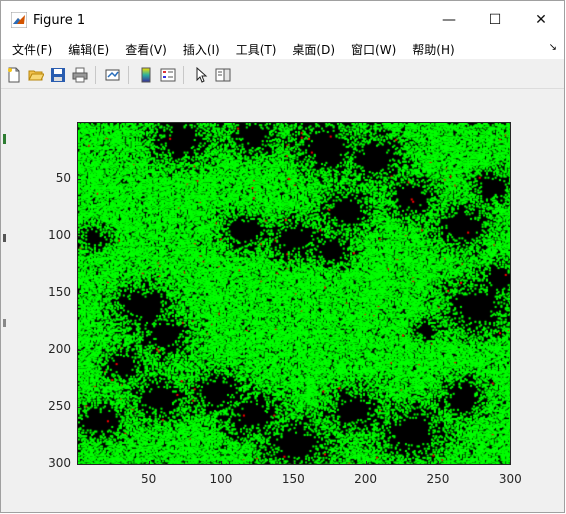 The image size is (566, 514). Describe the element at coordinates (59, 349) in the screenshot. I see `y-tick-label: 200` at that location.